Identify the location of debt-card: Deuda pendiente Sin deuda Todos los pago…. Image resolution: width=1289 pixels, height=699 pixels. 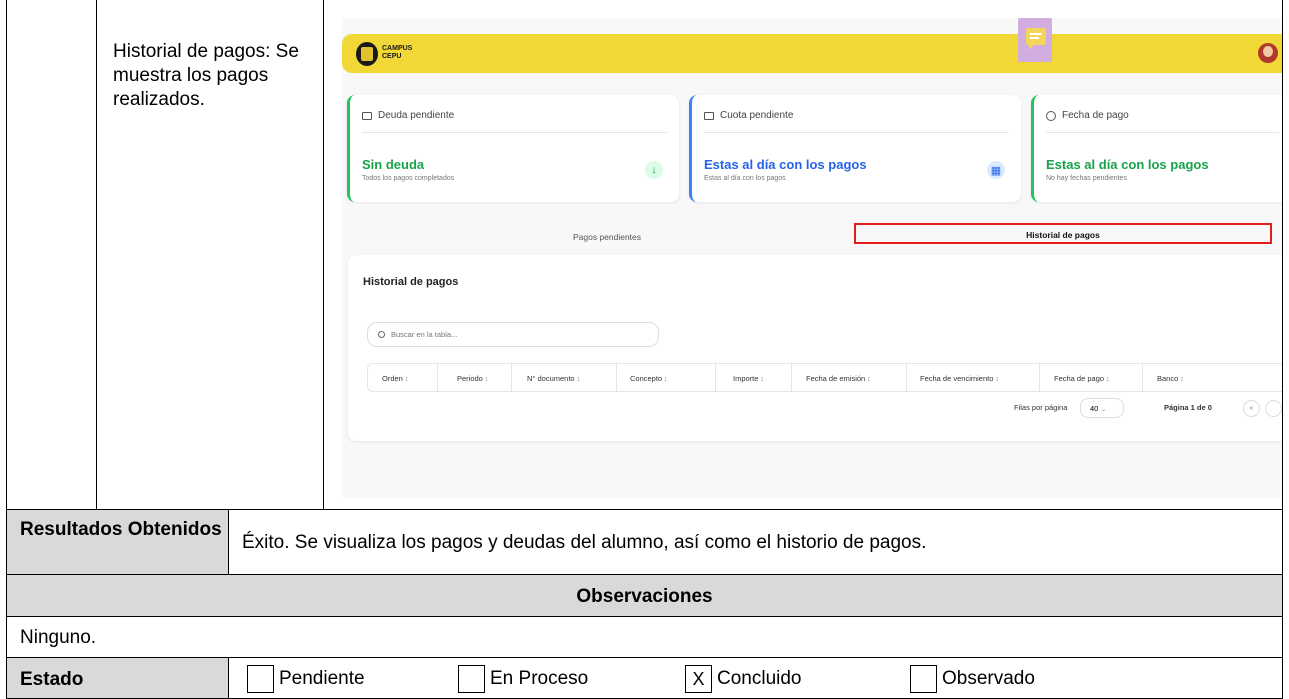
(513, 148).